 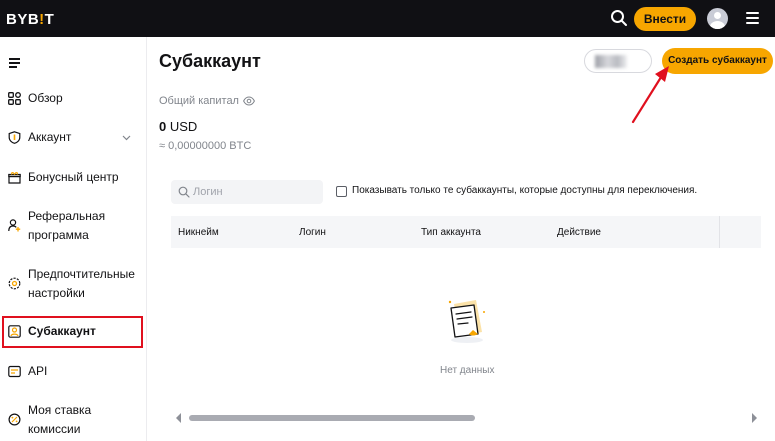 I want to click on login-search-input, so click(x=253, y=192).